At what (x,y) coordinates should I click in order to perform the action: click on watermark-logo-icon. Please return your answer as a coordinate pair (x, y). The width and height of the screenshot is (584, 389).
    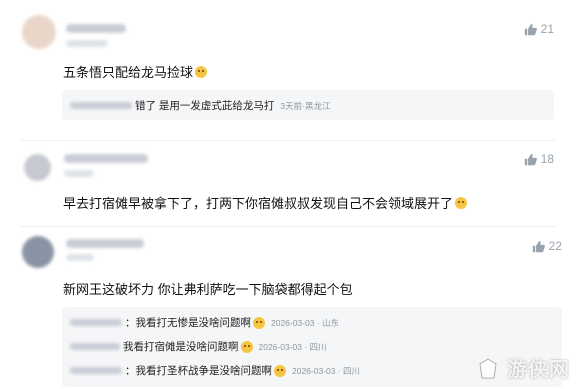
    Looking at the image, I should click on (488, 368).